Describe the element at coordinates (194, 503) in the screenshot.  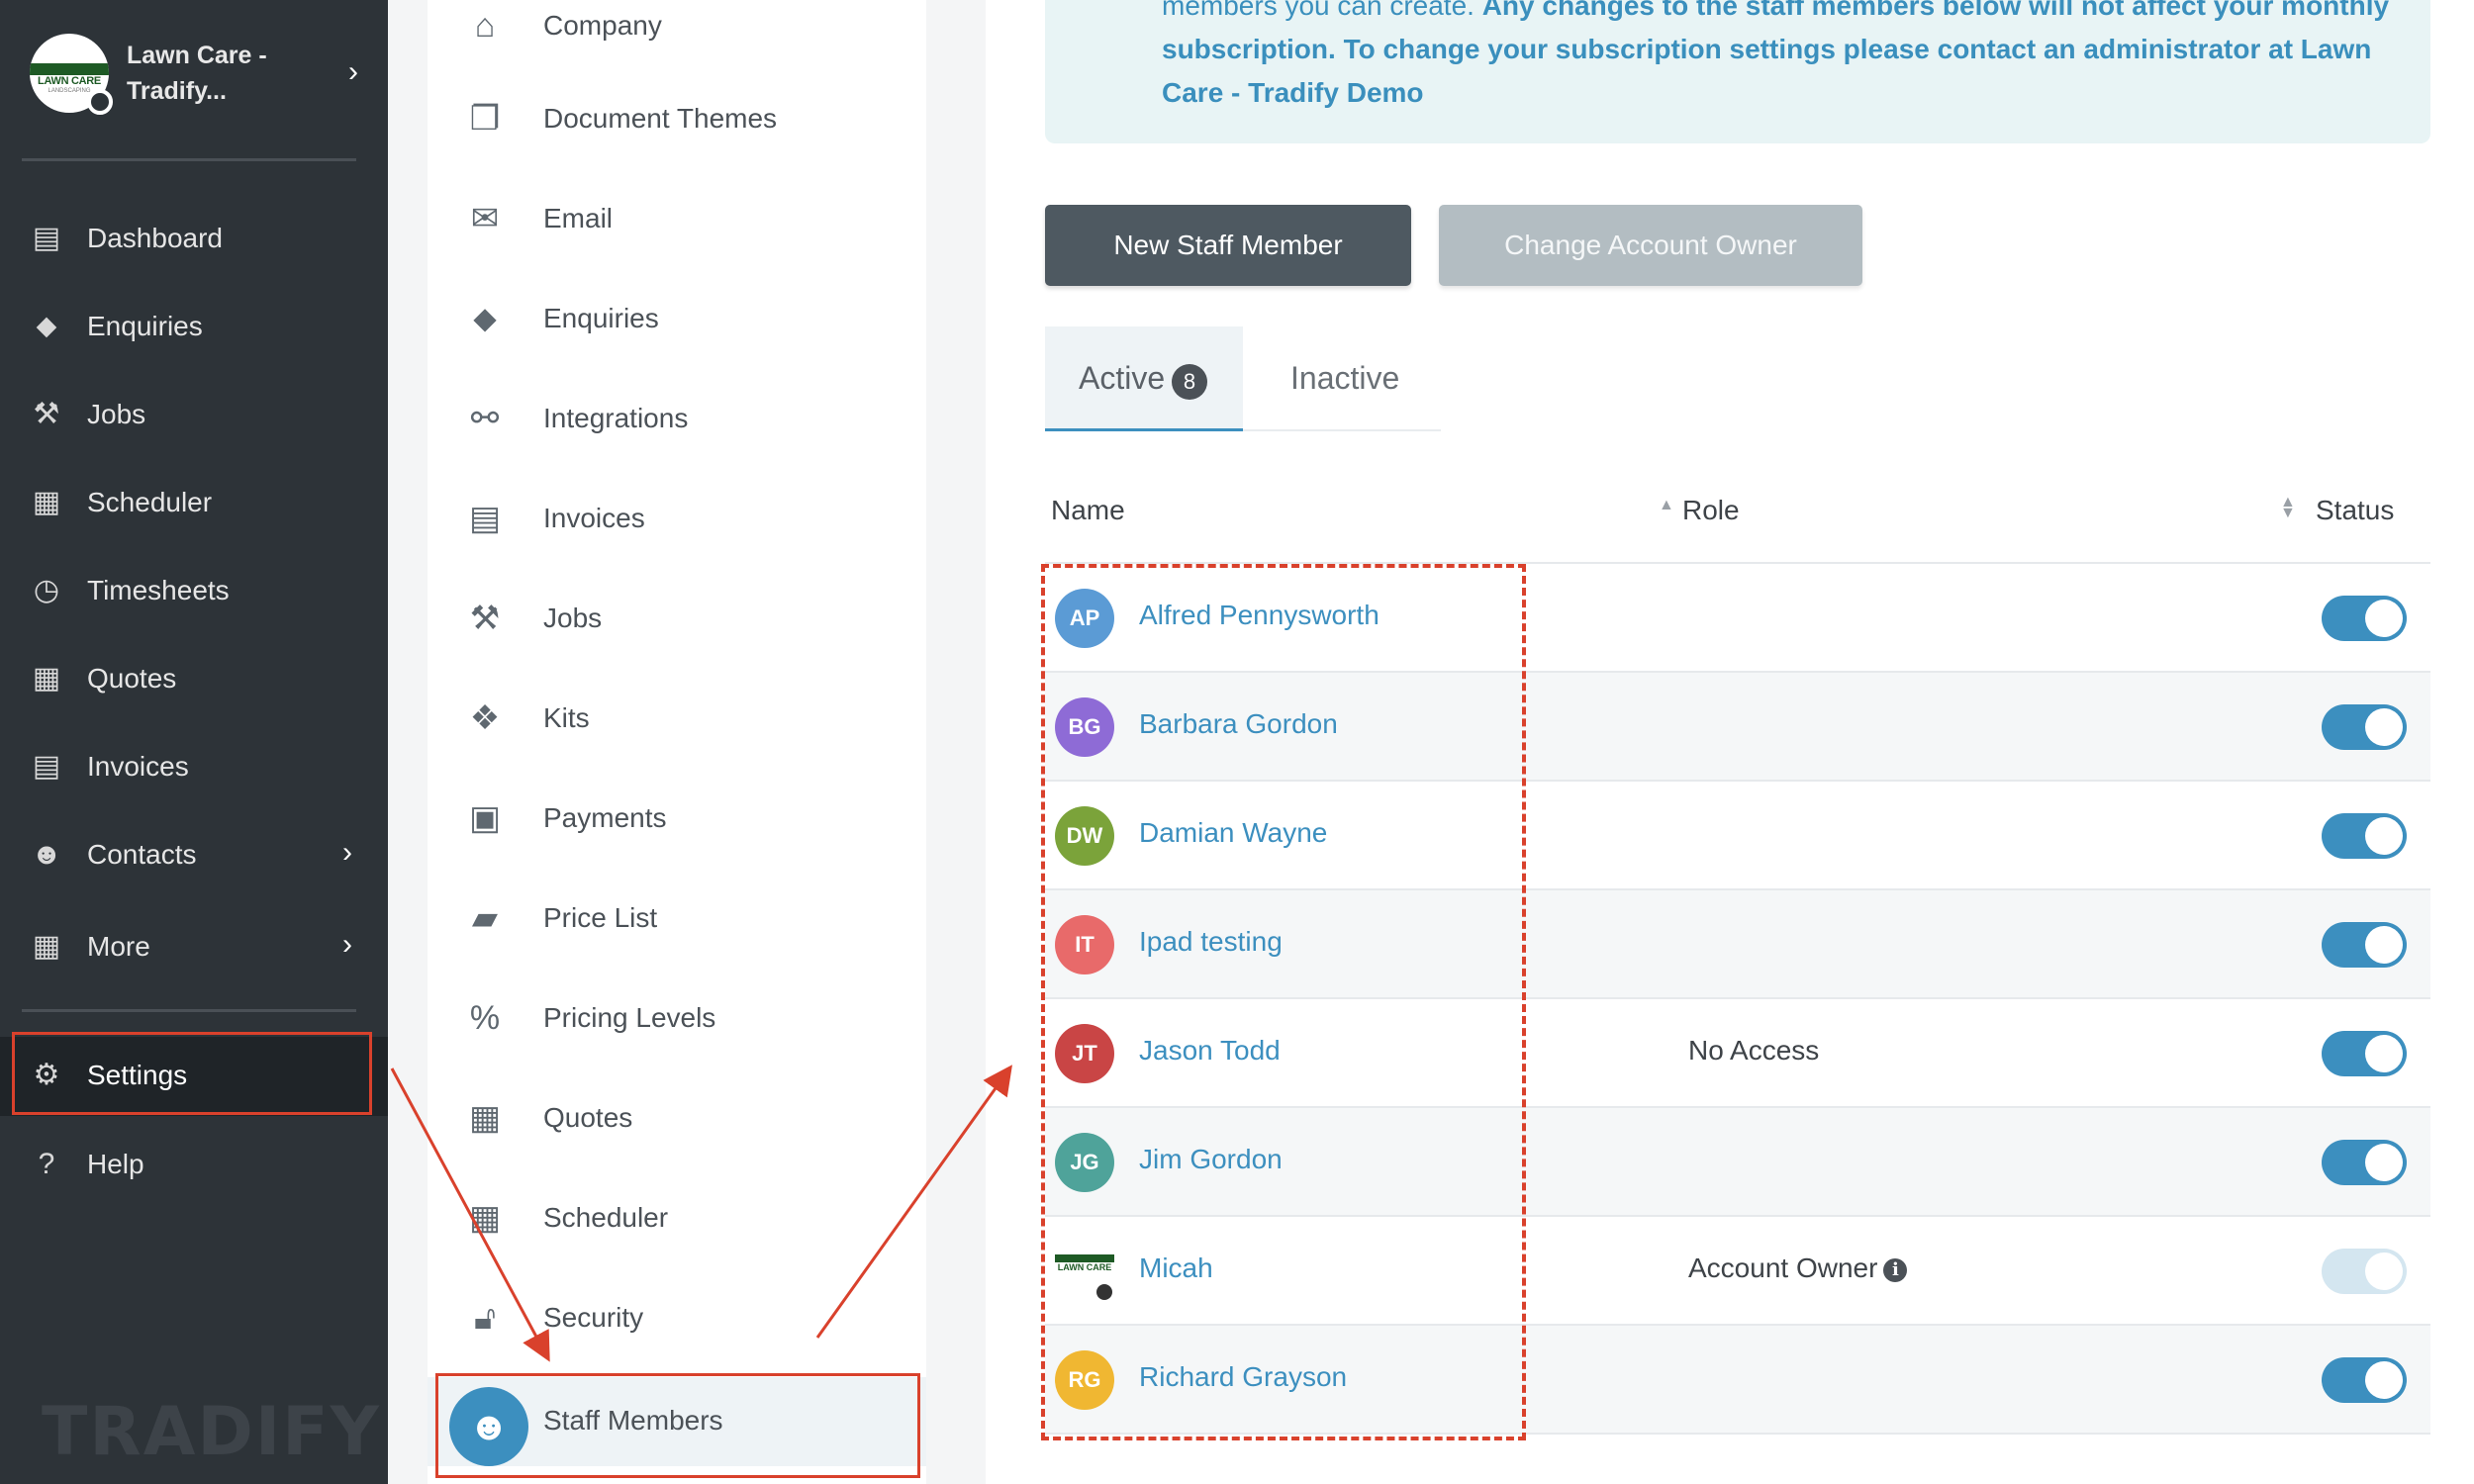
I see `nav-scheduler: ▦ Scheduler` at that location.